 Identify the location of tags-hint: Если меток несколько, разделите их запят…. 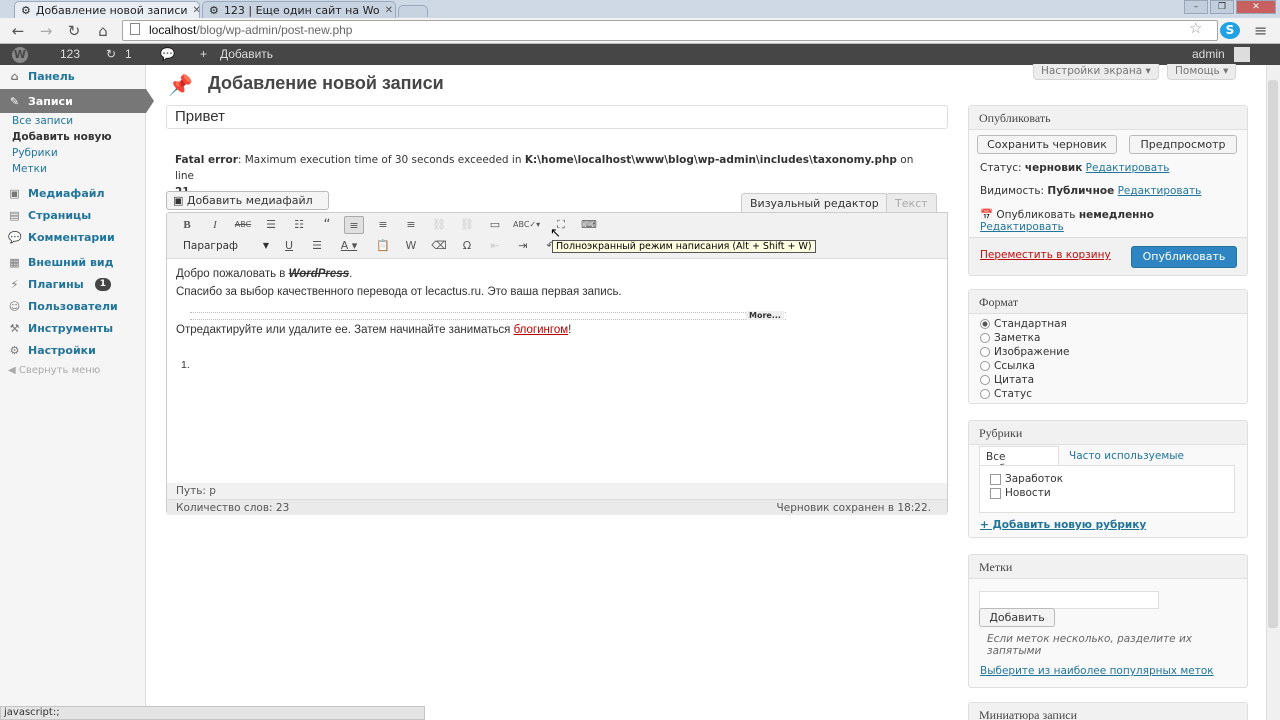
(1089, 645).